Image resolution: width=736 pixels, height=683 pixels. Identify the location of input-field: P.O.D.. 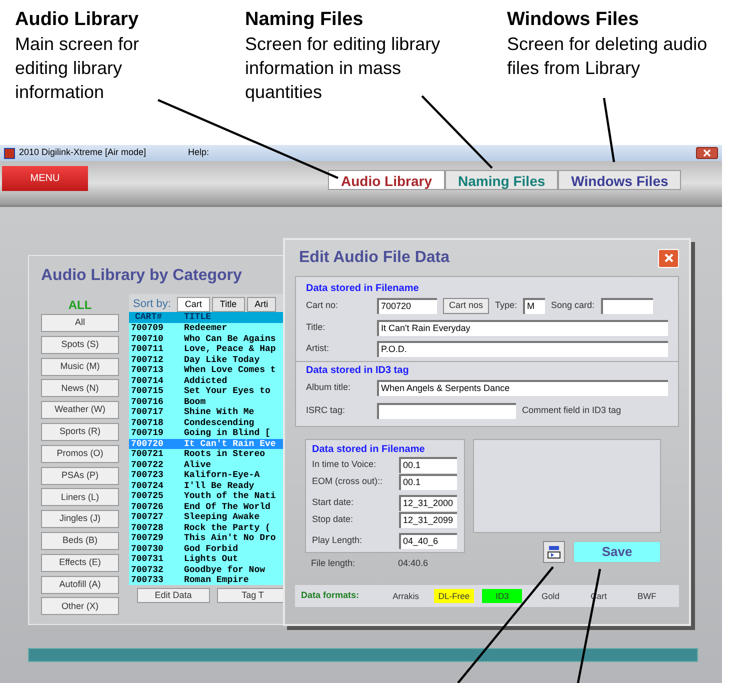
(522, 348).